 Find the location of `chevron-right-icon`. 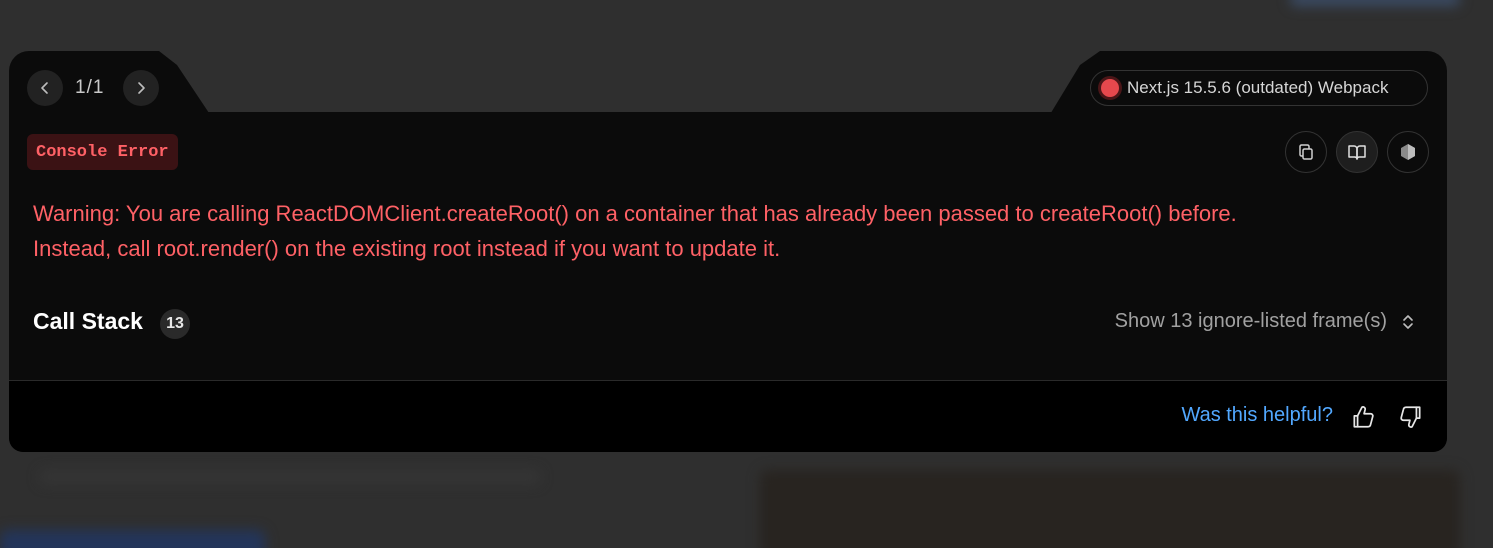

chevron-right-icon is located at coordinates (141, 88).